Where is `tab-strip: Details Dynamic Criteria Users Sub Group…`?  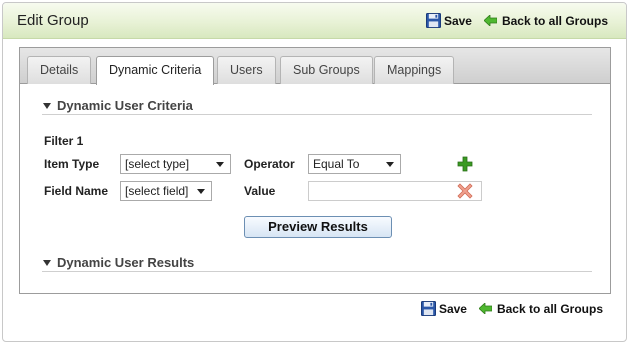
tab-strip: Details Dynamic Criteria Users Sub Group… is located at coordinates (315, 66).